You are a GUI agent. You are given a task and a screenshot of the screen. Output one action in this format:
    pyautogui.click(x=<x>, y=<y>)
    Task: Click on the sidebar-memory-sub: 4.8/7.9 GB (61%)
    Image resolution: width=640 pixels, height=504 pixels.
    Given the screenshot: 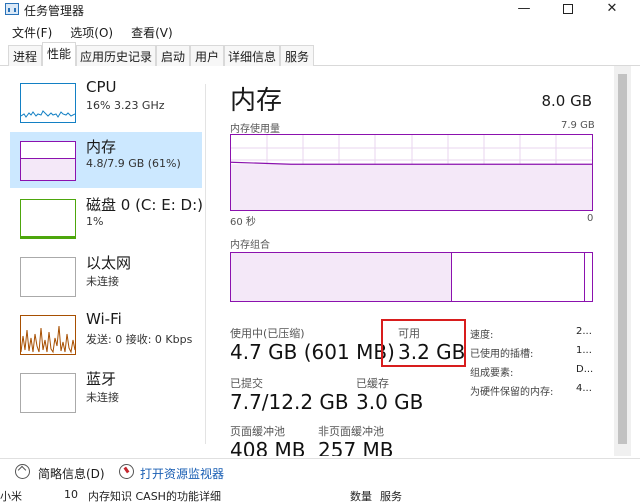 What is the action you would take?
    pyautogui.click(x=133, y=163)
    